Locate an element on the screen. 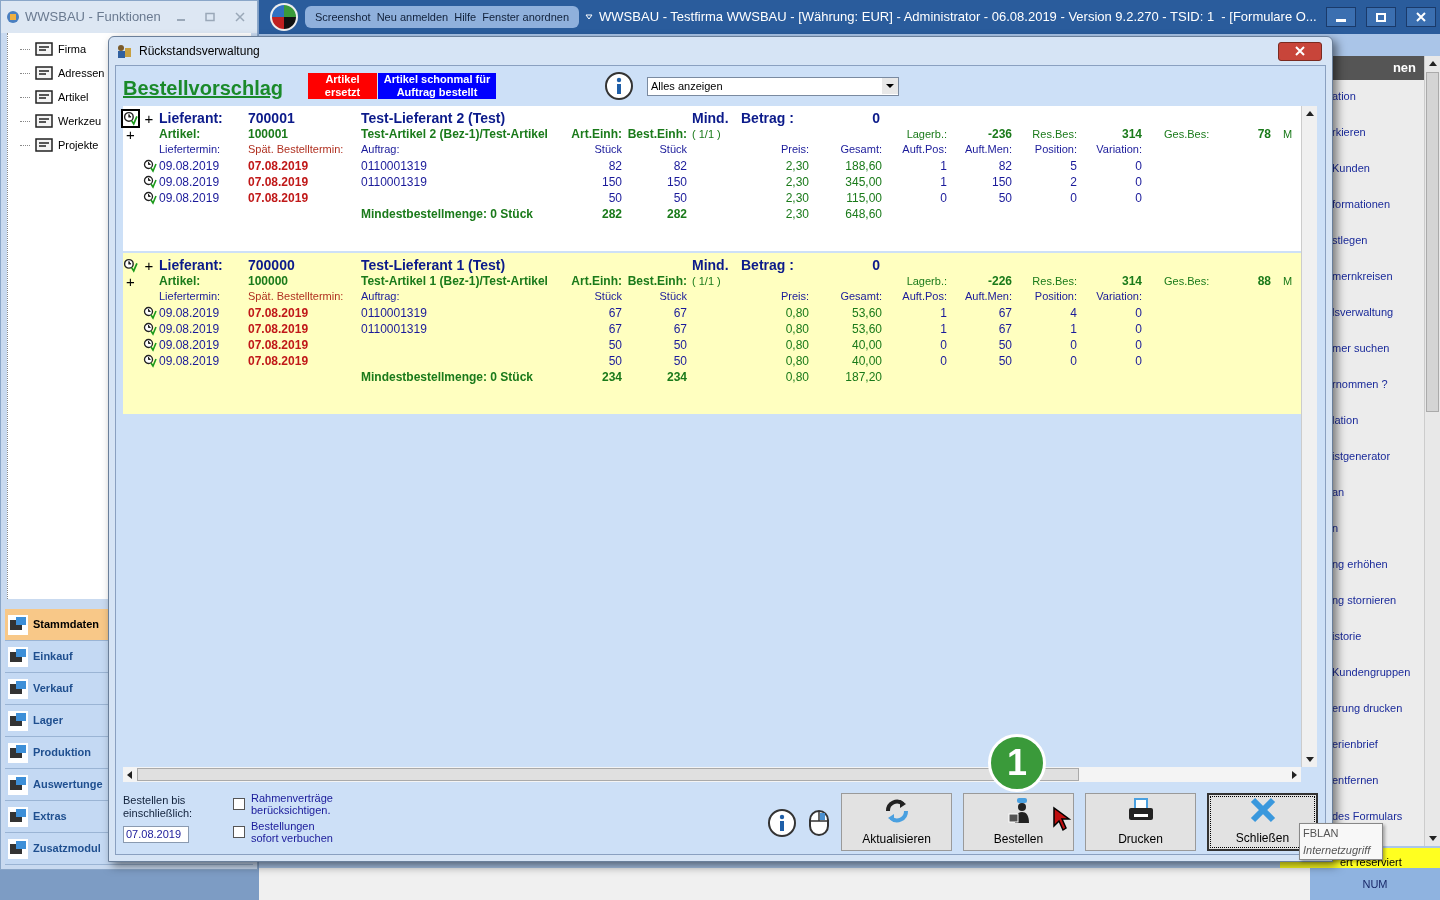  tree-item: Artikel is located at coordinates (73, 97).